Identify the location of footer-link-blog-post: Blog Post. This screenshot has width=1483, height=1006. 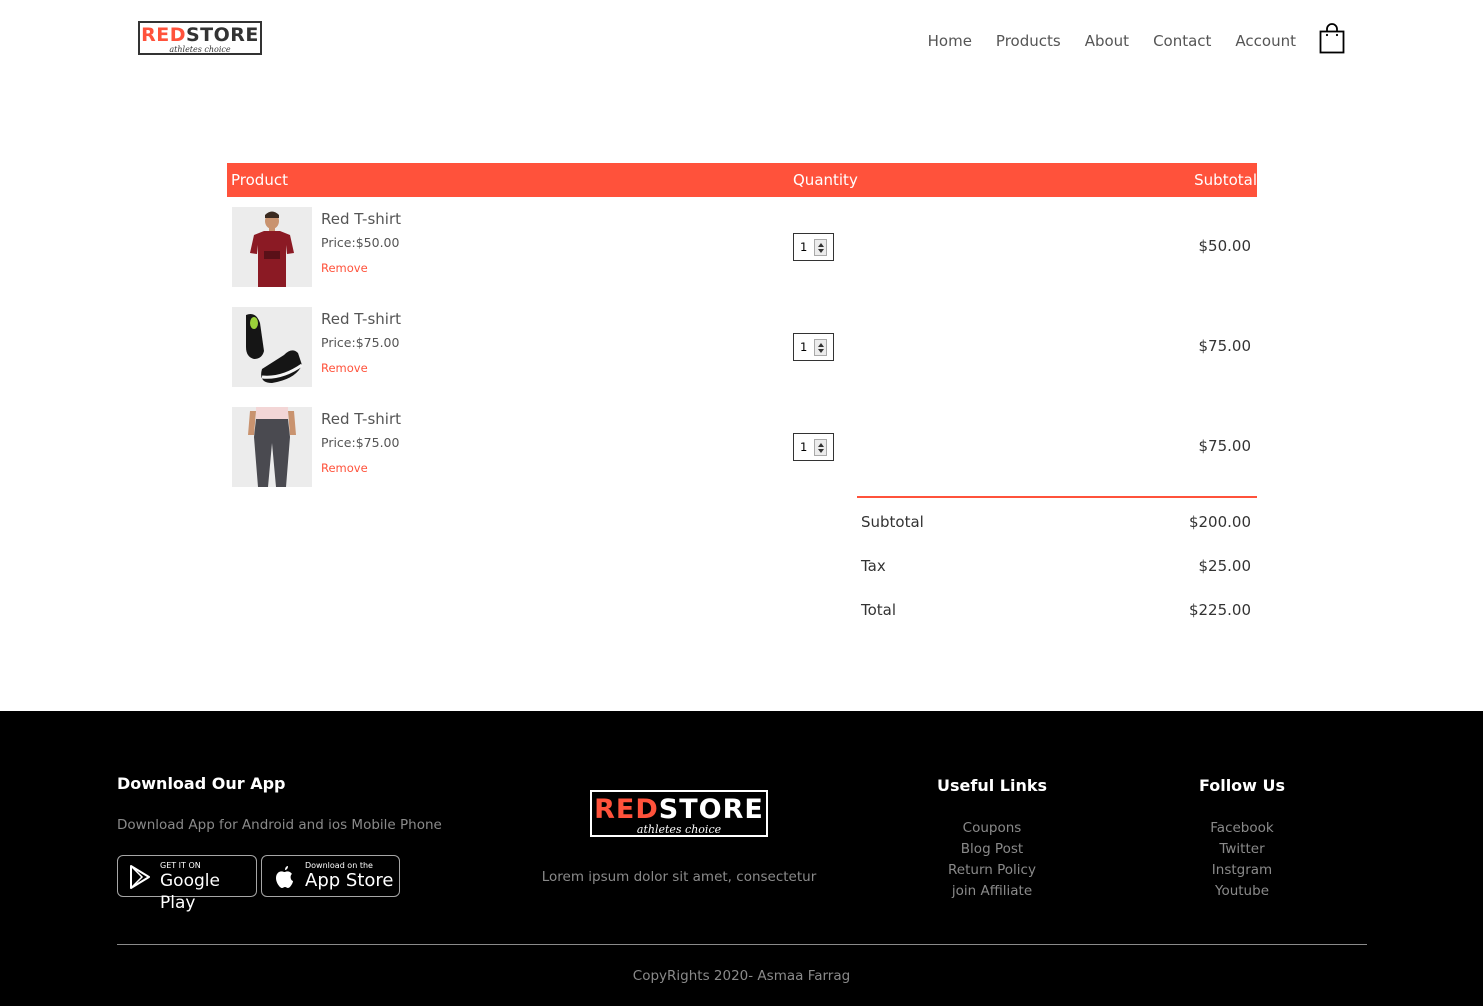
(992, 849).